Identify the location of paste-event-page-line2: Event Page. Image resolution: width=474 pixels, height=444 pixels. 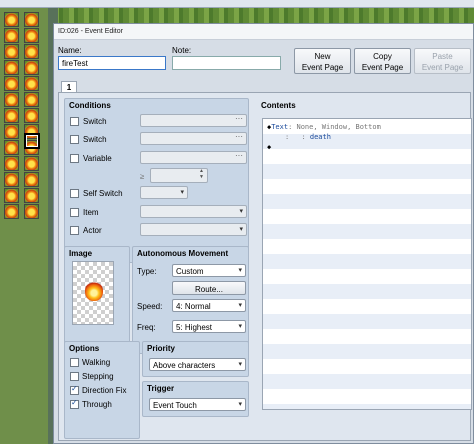
(442, 67).